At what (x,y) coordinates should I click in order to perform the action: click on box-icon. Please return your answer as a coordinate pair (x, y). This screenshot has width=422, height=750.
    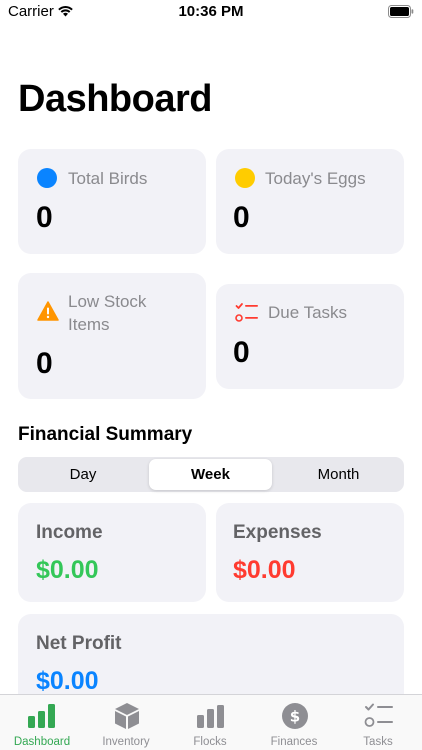
    Looking at the image, I should click on (127, 716).